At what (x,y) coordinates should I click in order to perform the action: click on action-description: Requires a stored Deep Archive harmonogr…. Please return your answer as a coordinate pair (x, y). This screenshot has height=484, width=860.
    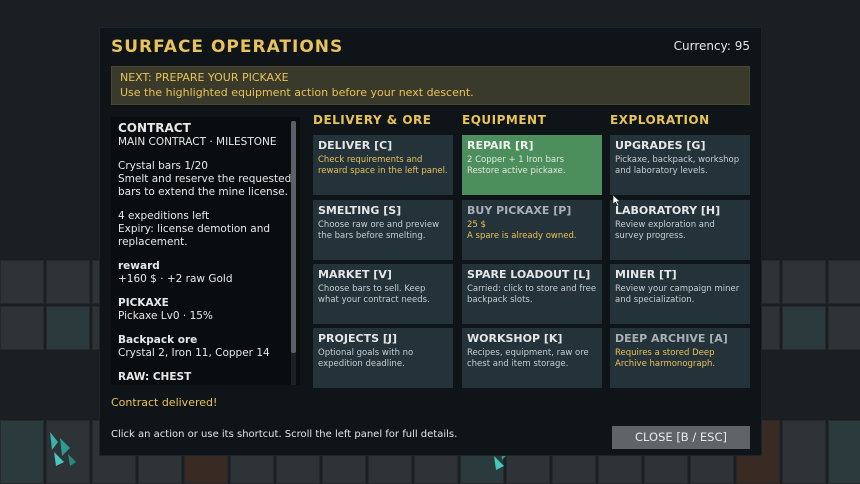
    Looking at the image, I should click on (665, 358).